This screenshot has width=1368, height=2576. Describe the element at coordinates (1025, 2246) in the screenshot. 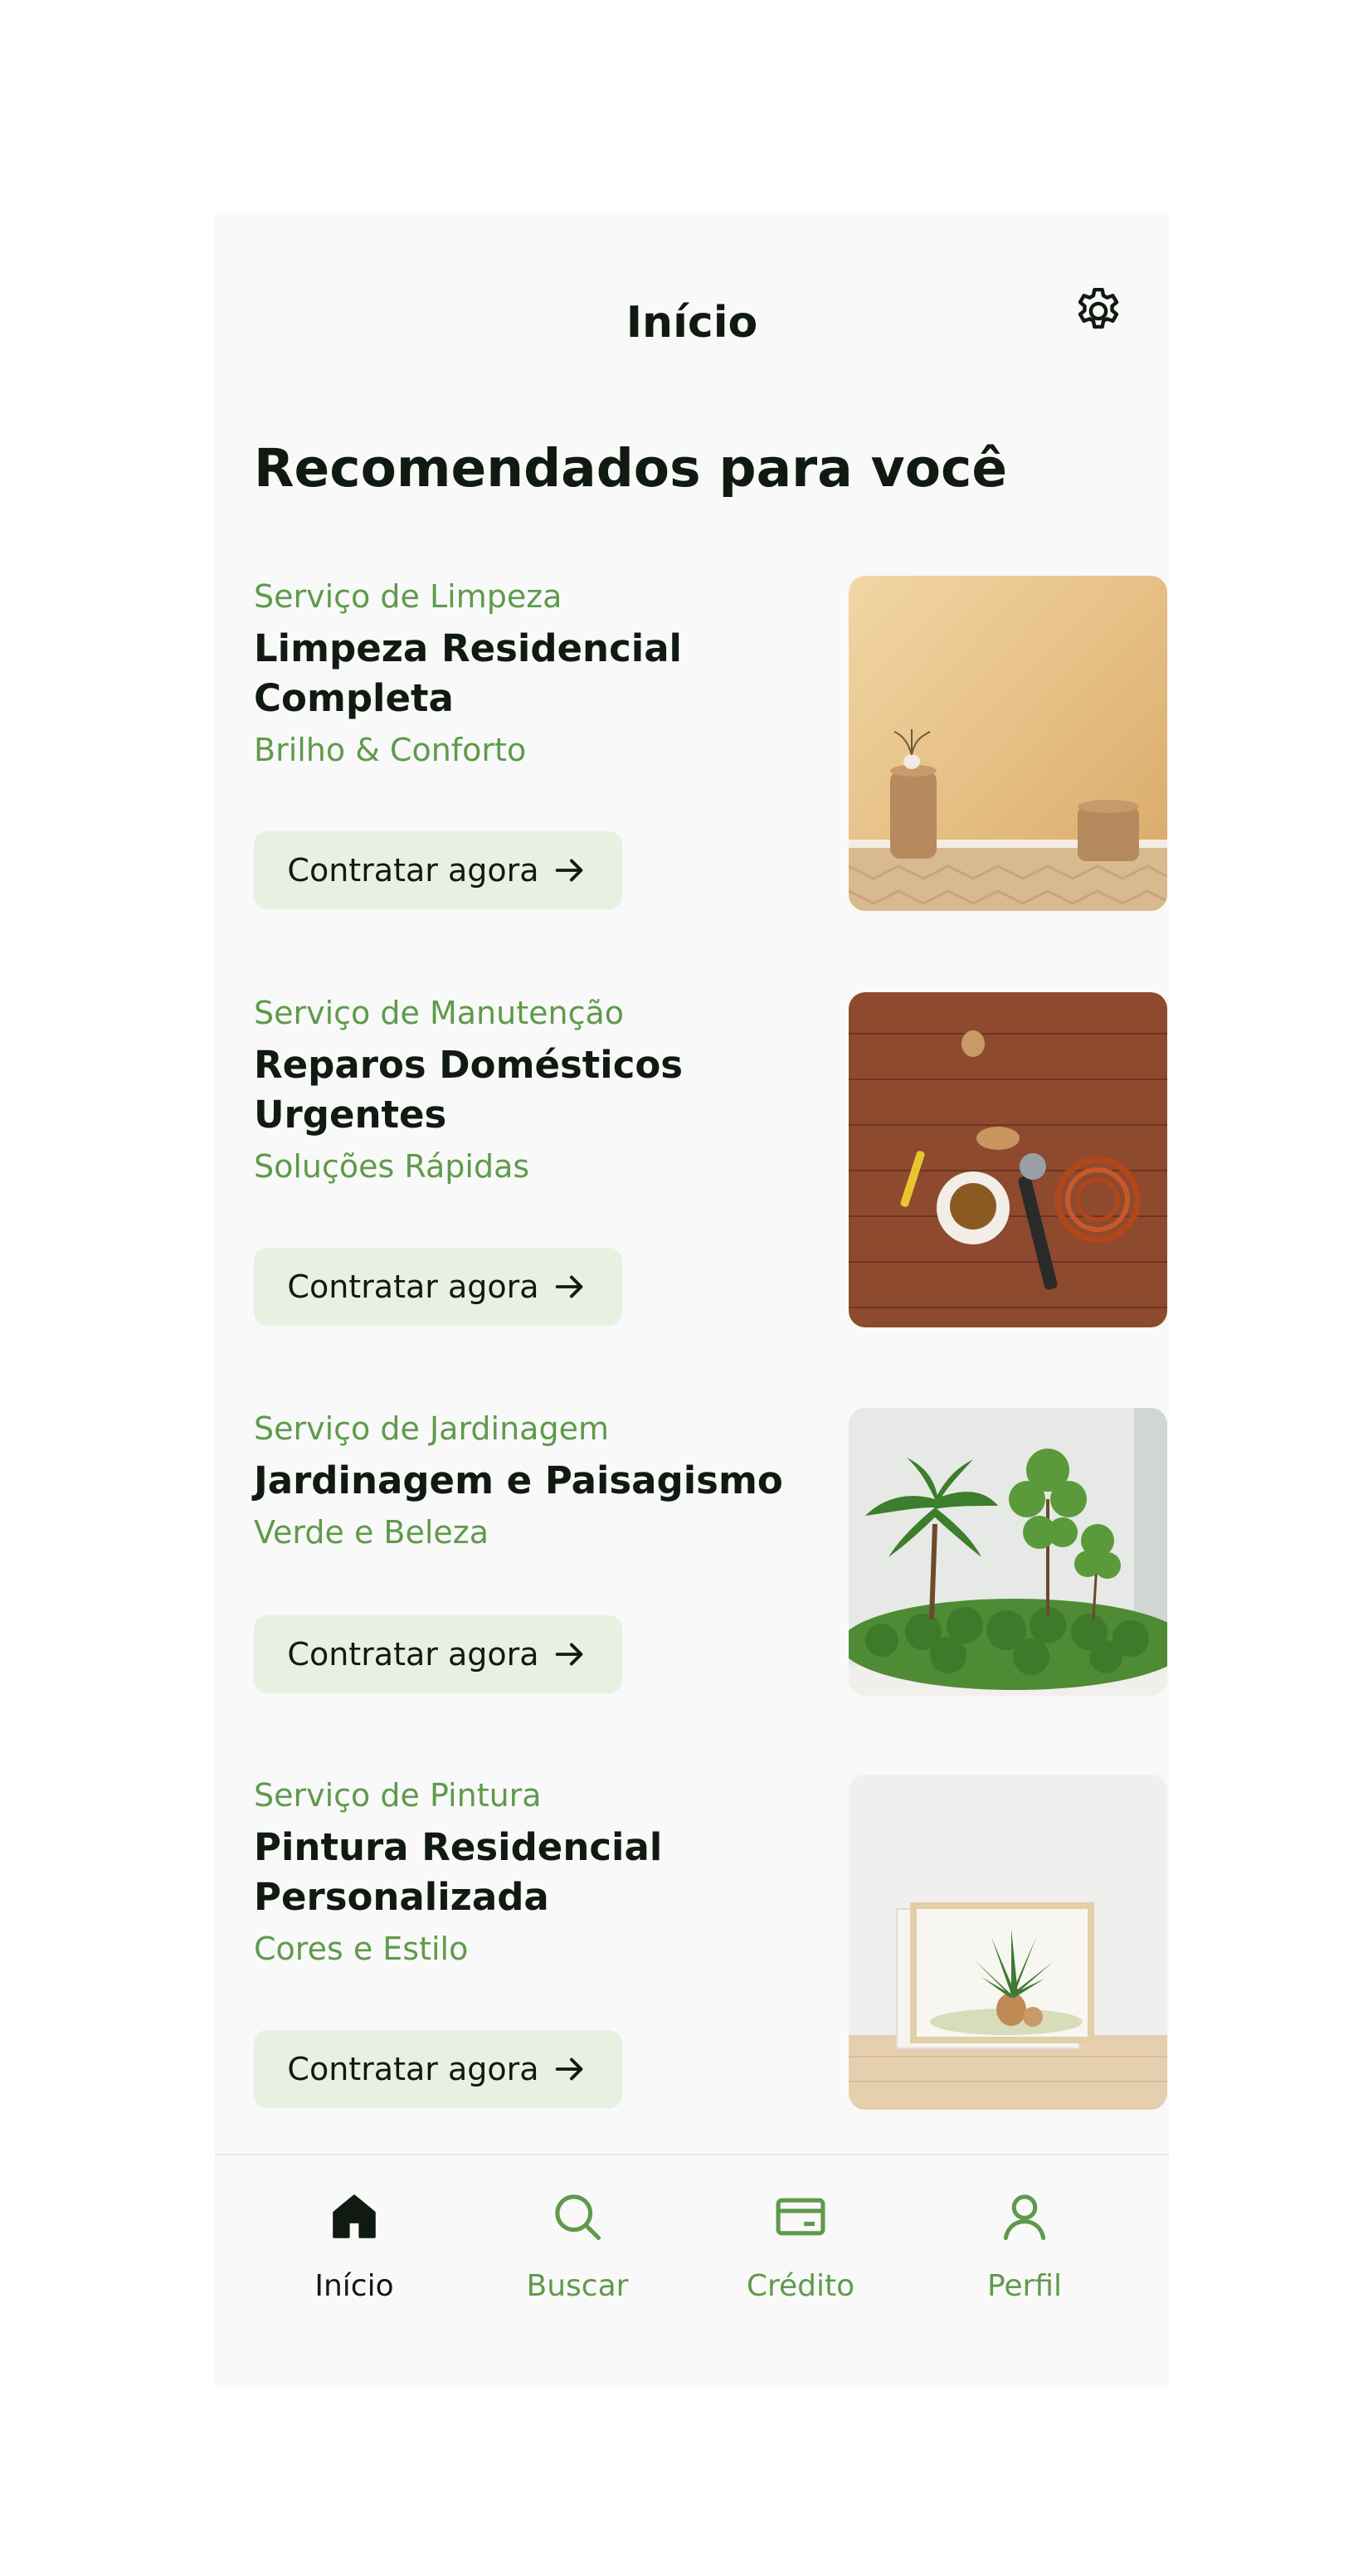

I see `tab-profile: Perfil` at that location.